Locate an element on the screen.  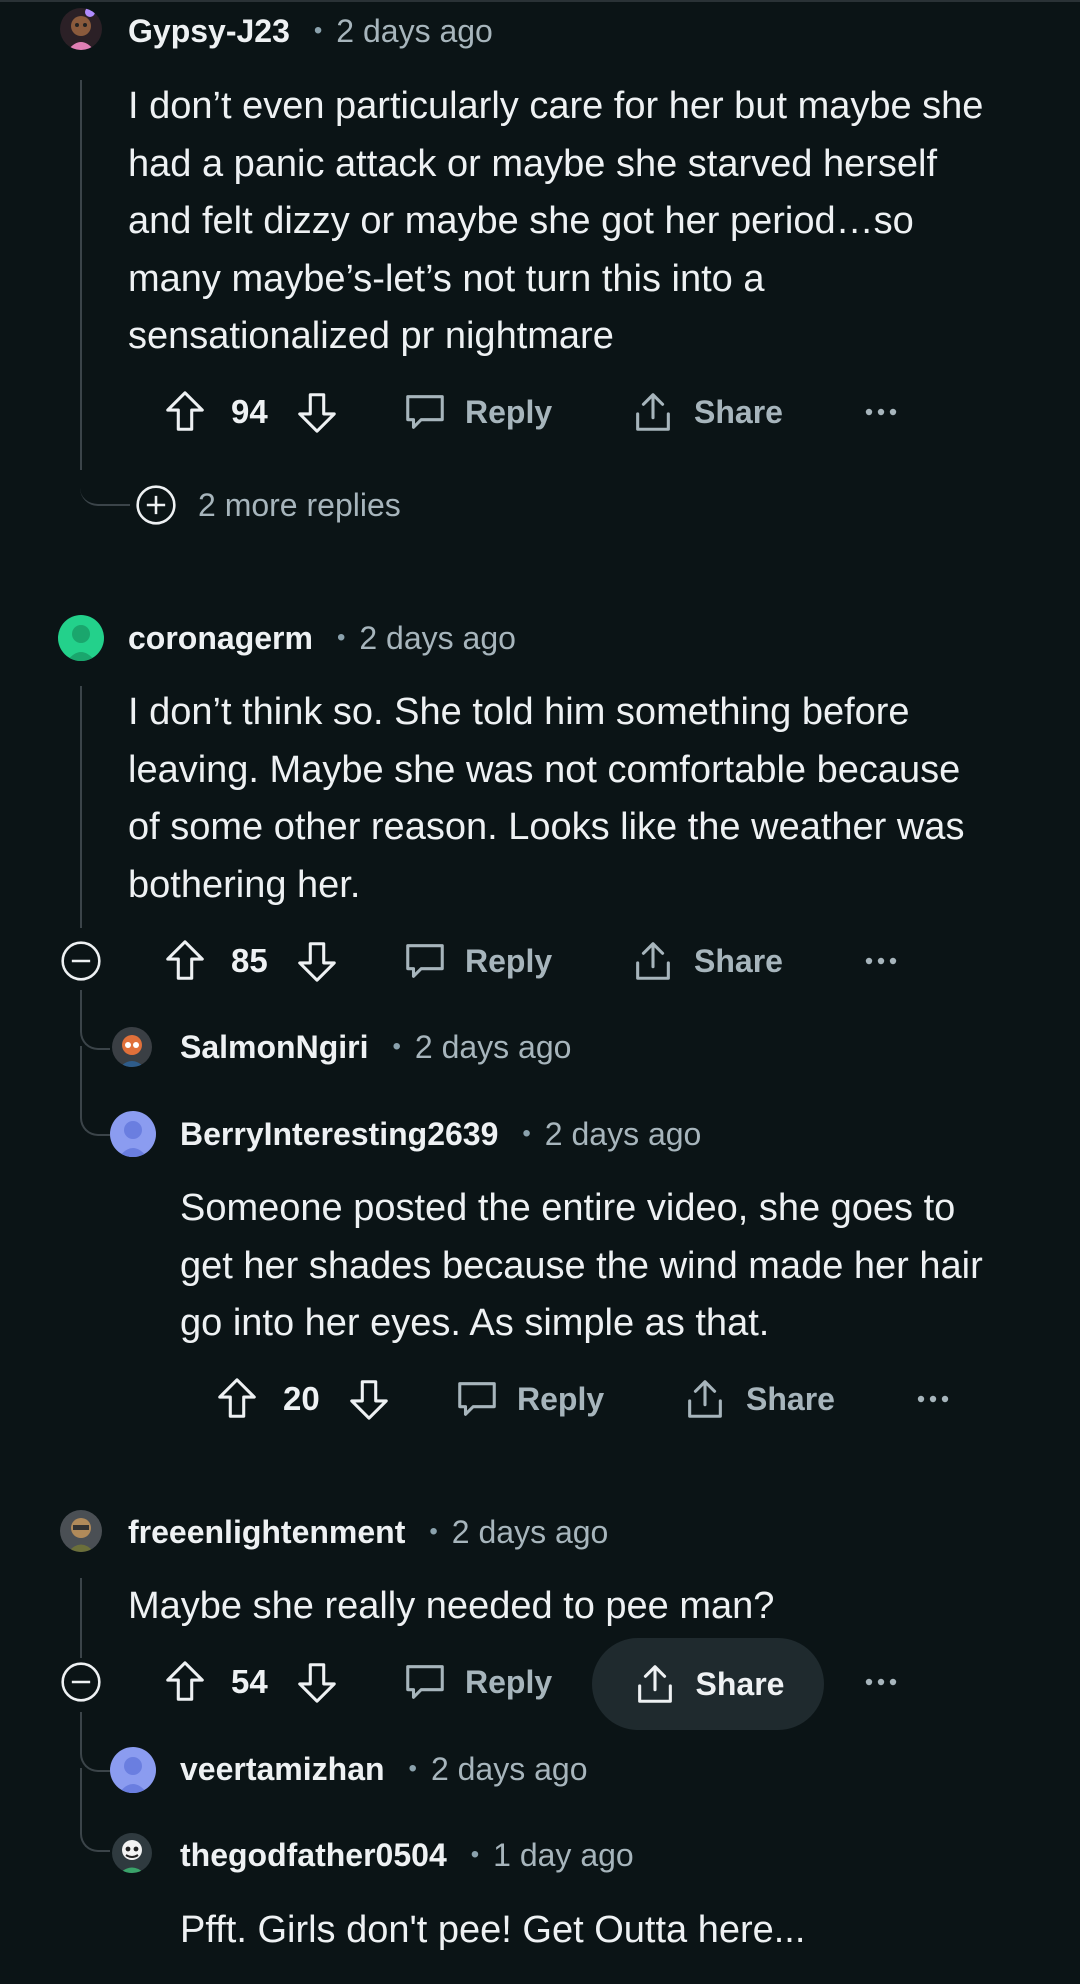
top-divider is located at coordinates (540, 1).